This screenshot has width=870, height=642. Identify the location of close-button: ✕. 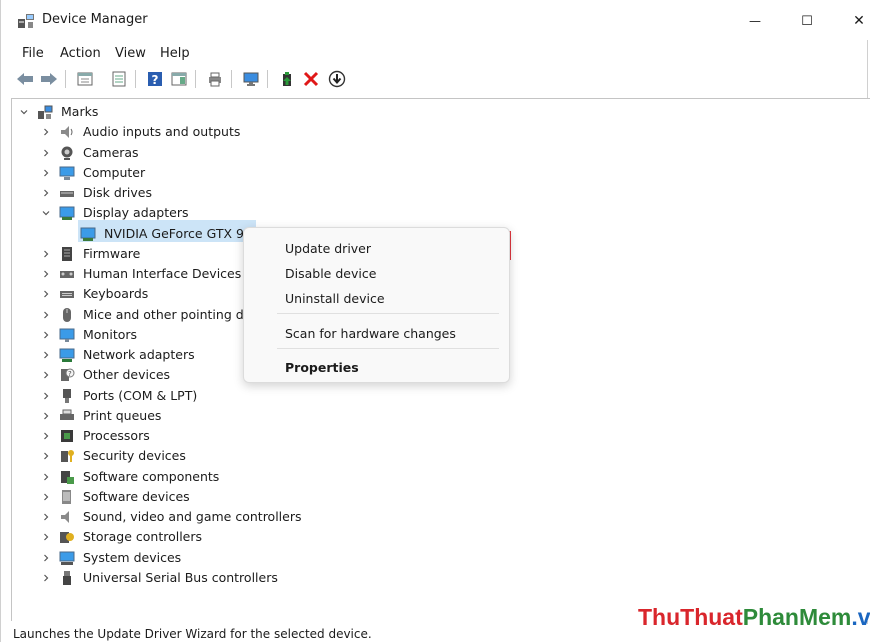
(857, 21).